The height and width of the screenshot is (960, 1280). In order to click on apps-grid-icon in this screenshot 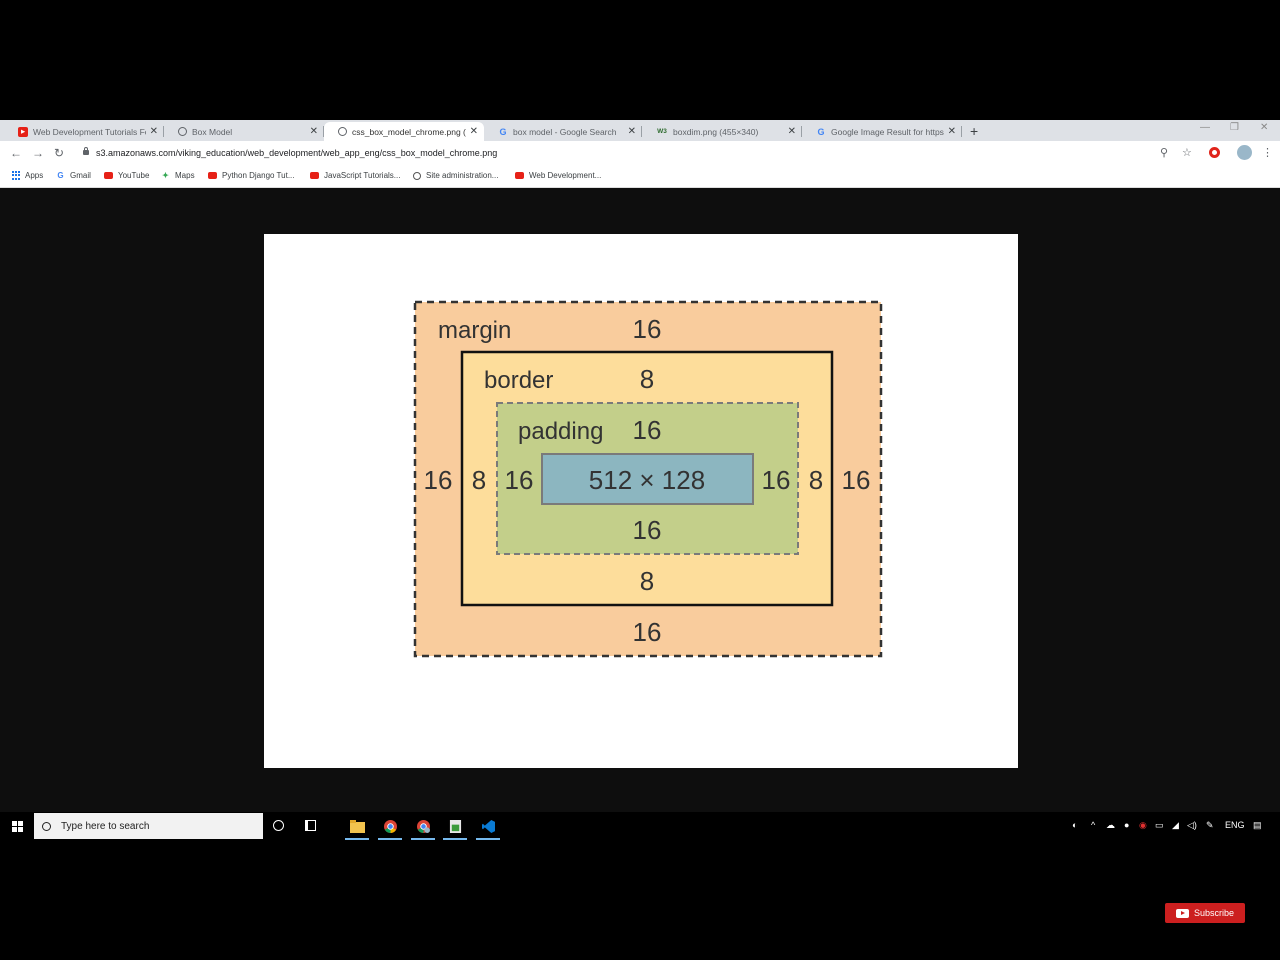, I will do `click(15, 175)`.